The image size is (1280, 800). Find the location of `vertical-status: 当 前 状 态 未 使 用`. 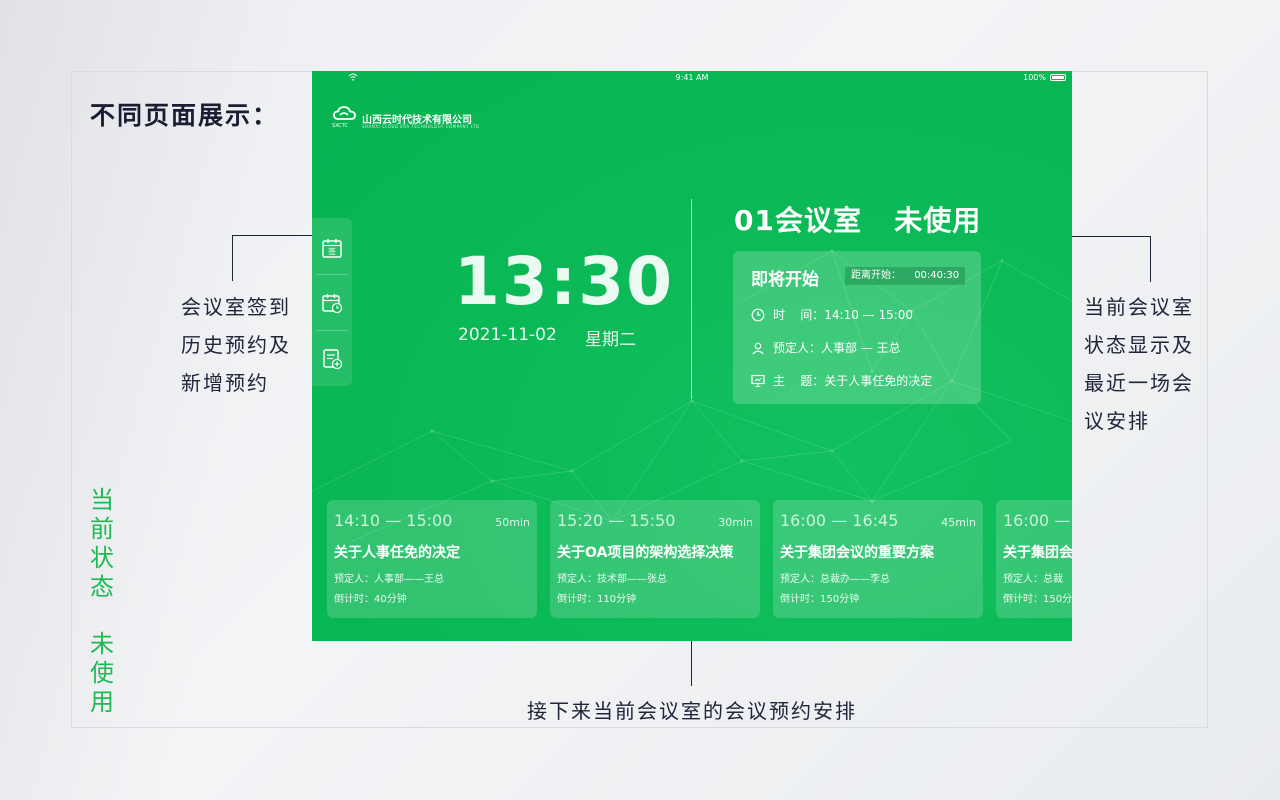

vertical-status: 当 前 状 态 未 使 用 is located at coordinates (102, 601).